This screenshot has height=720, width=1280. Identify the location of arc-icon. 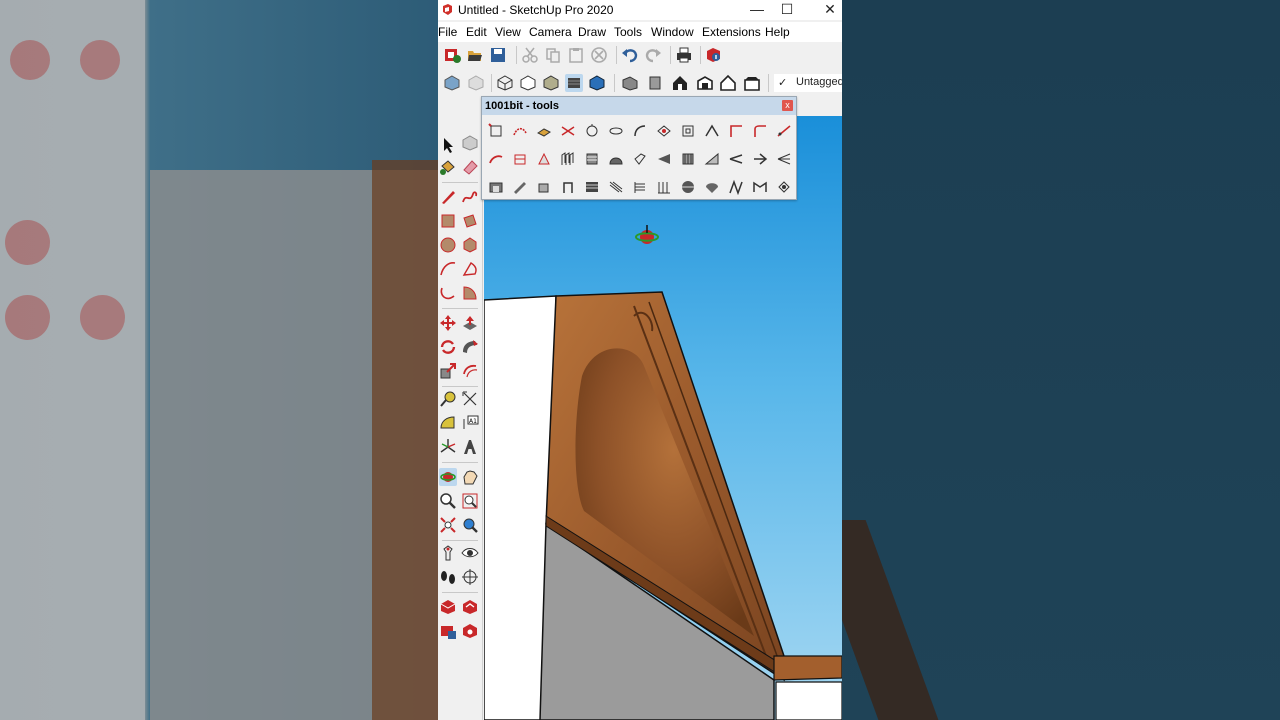
(448, 269).